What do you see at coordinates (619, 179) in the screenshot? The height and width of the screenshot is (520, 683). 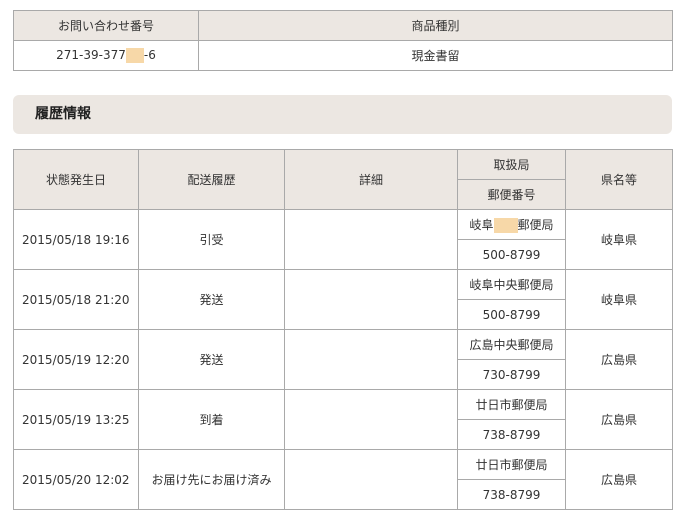 I see `prefecture-header: 県名等` at bounding box center [619, 179].